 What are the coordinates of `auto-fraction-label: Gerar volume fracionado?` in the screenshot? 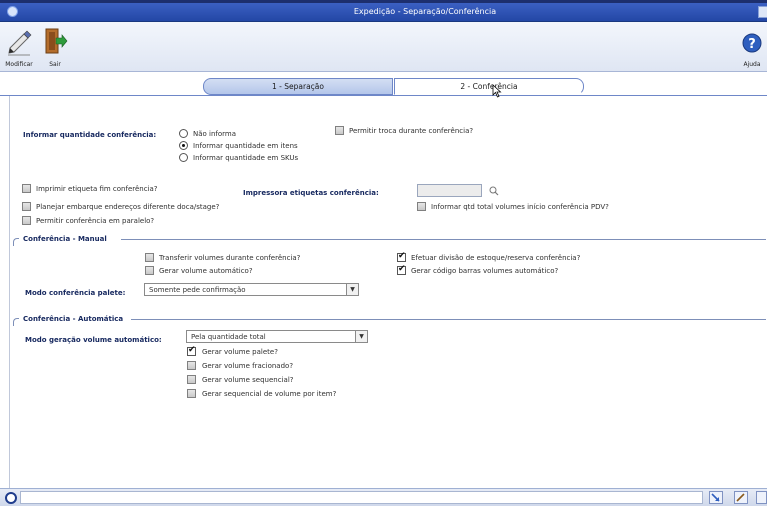 It's located at (248, 366).